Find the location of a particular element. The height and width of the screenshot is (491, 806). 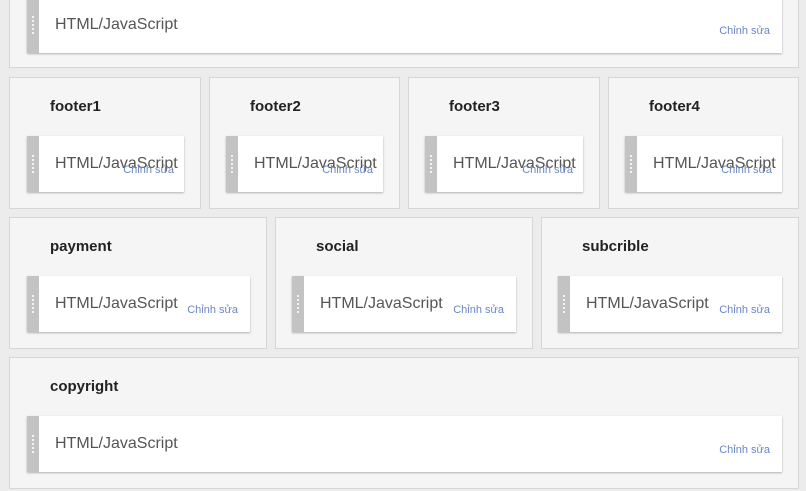

section-footer3: footer3 HTML/JavaScript Chỉnh sửa is located at coordinates (504, 143).